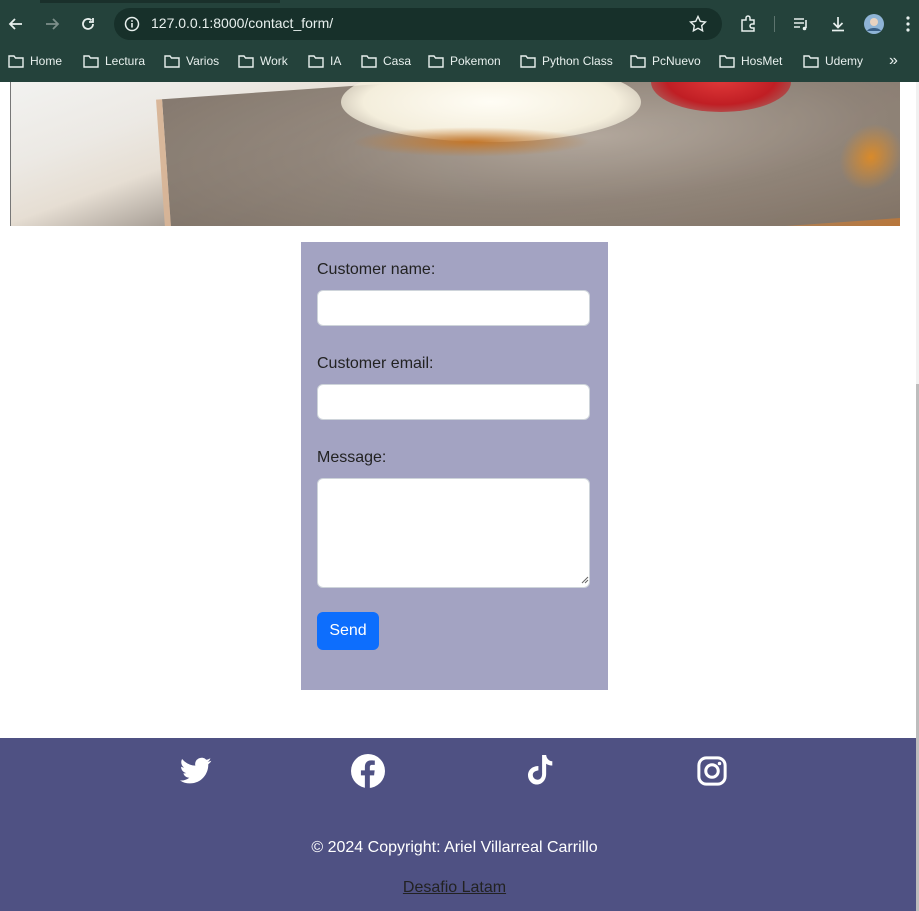 This screenshot has width=919, height=911. What do you see at coordinates (35, 61) in the screenshot?
I see `bookmark-home: Home` at bounding box center [35, 61].